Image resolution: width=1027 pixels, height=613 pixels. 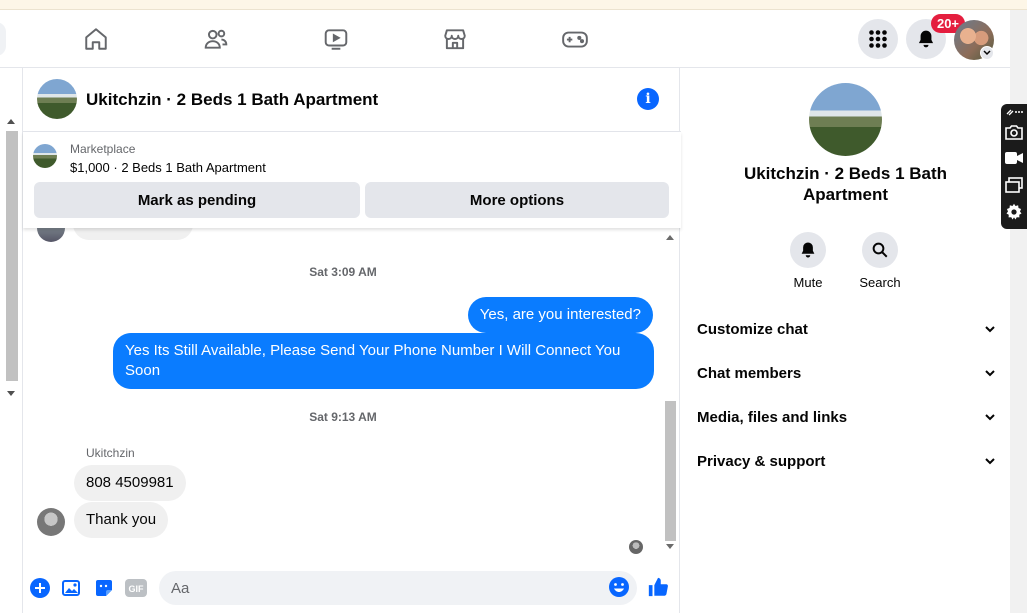 I want to click on friends-icon, so click(x=216, y=39).